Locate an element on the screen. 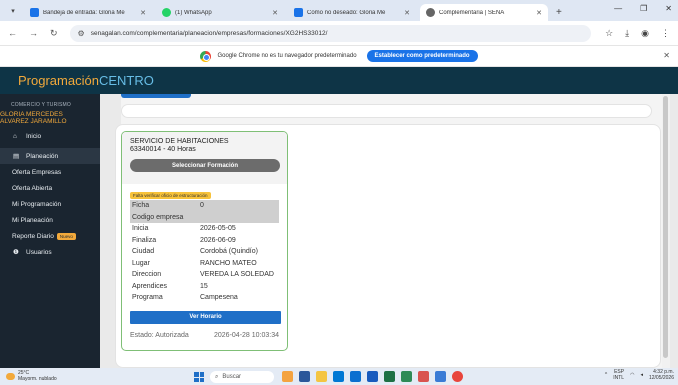 This screenshot has width=678, height=385. set-default-button: Establecer como predeterminado is located at coordinates (422, 56).